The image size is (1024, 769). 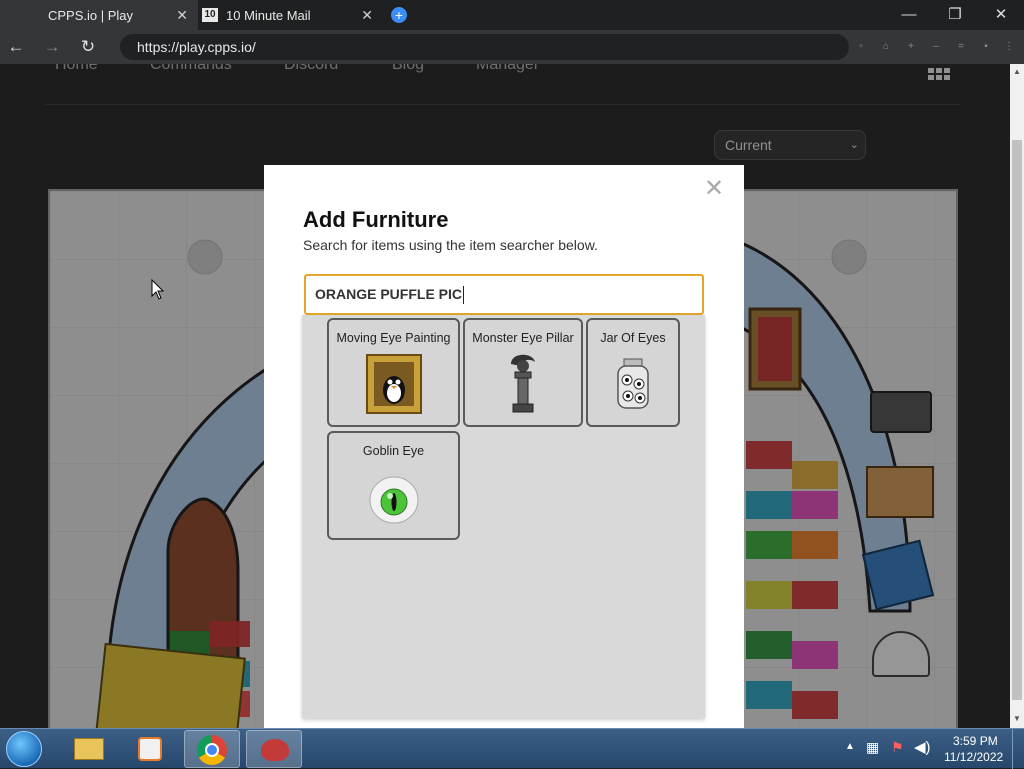 I want to click on result-card: Moving Eye Painting, so click(x=393, y=372).